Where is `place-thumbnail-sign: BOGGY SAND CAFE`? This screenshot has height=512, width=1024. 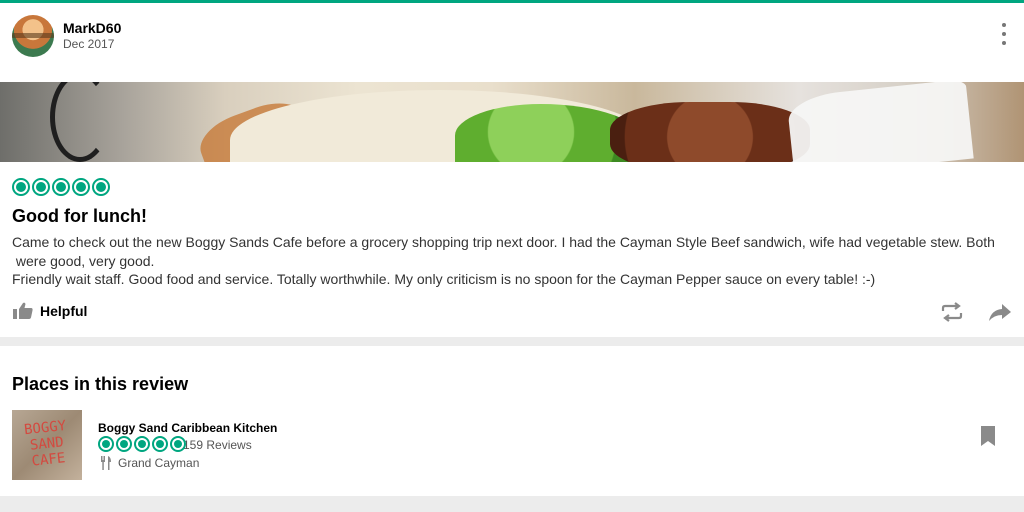 place-thumbnail-sign: BOGGY SAND CAFE is located at coordinates (45, 443).